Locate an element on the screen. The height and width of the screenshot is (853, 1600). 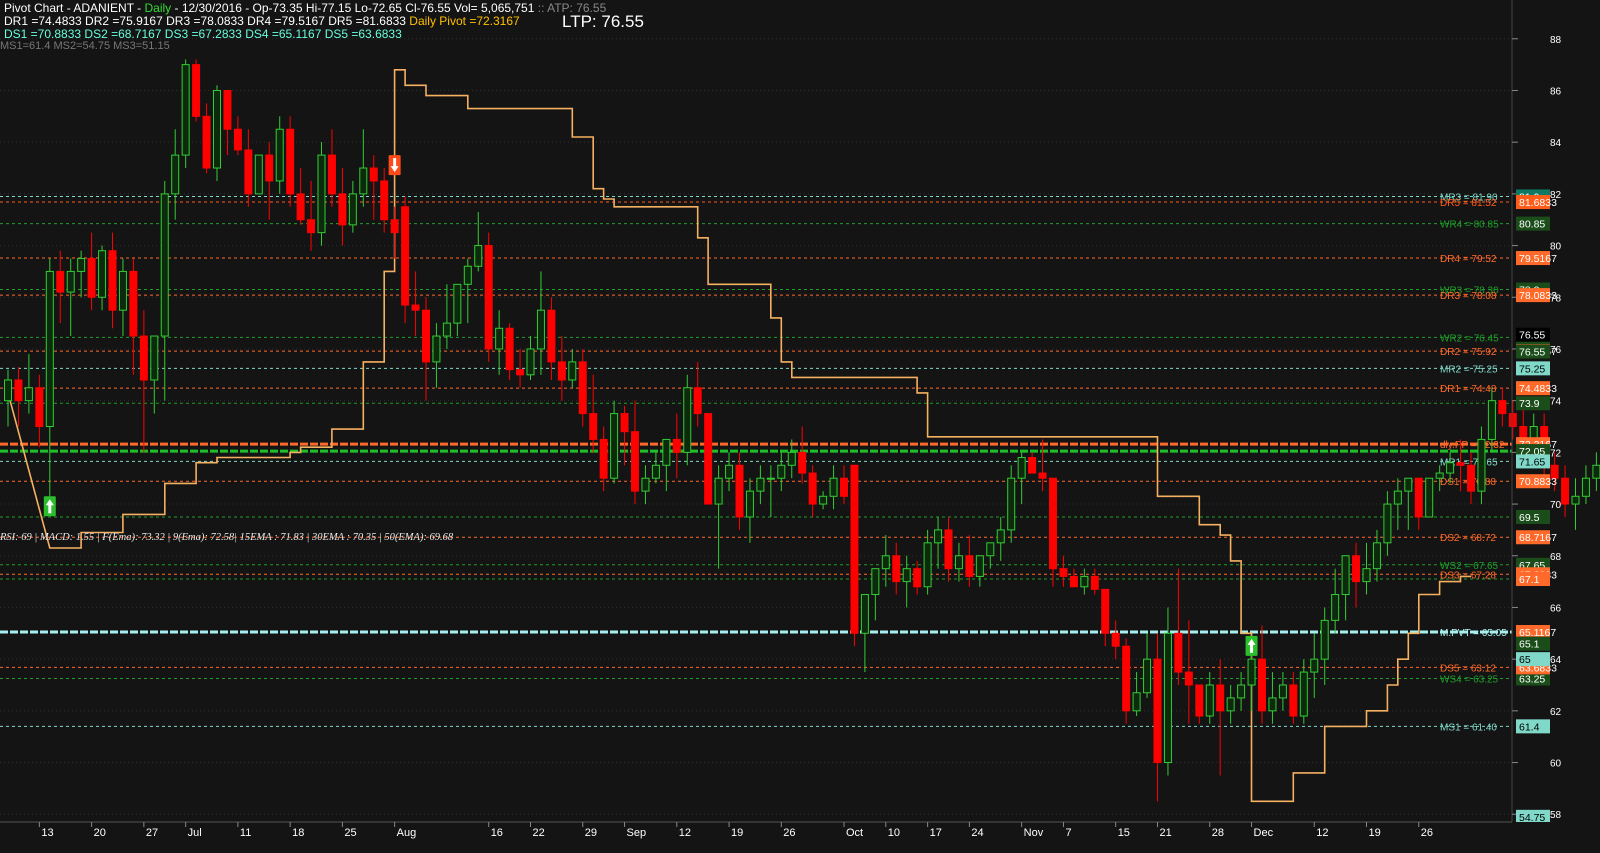
x-tick-label: 12 is located at coordinates (1322, 833).